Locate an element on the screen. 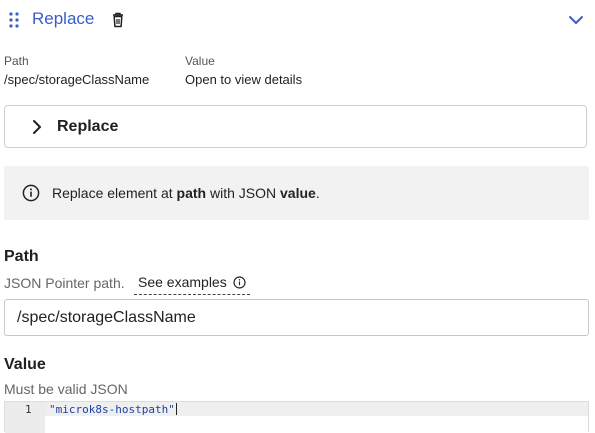 The width and height of the screenshot is (595, 433). editor-code-text: "microk8s-hostpath" is located at coordinates (112, 409).